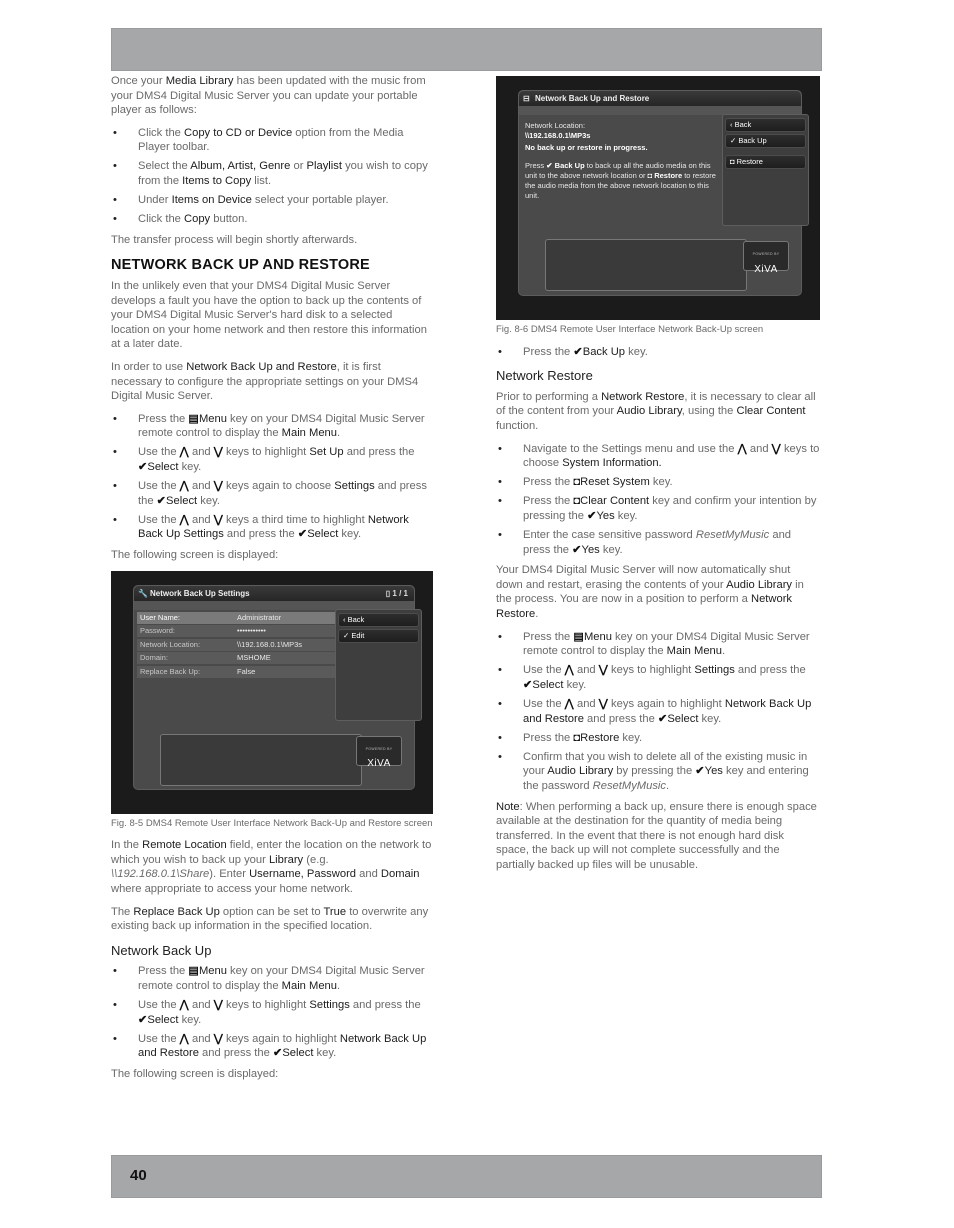 The image size is (954, 1228). Describe the element at coordinates (237, 631) in the screenshot. I see `settings-row-password: Password: •••••••••••` at that location.